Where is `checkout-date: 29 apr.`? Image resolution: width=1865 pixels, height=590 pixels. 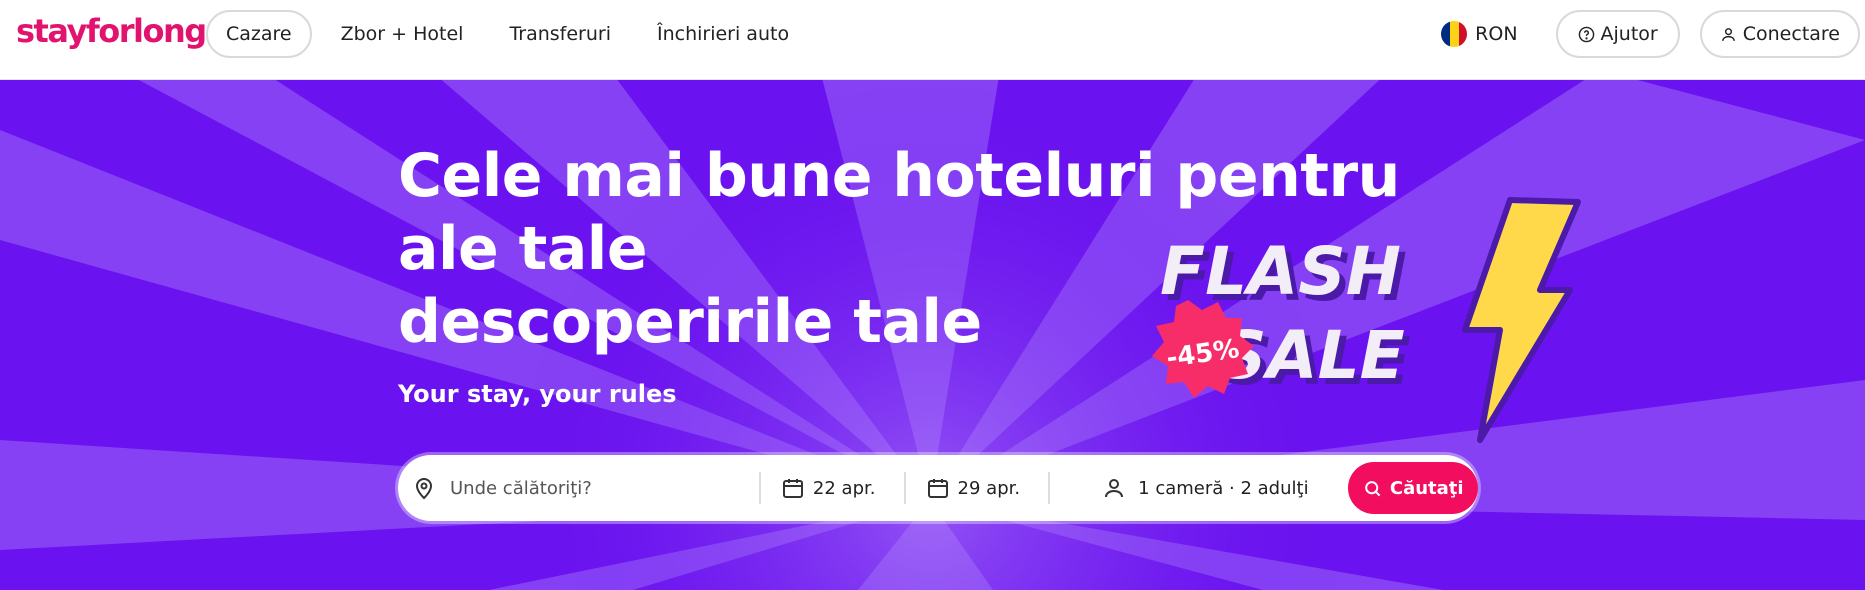 checkout-date: 29 apr. is located at coordinates (989, 488).